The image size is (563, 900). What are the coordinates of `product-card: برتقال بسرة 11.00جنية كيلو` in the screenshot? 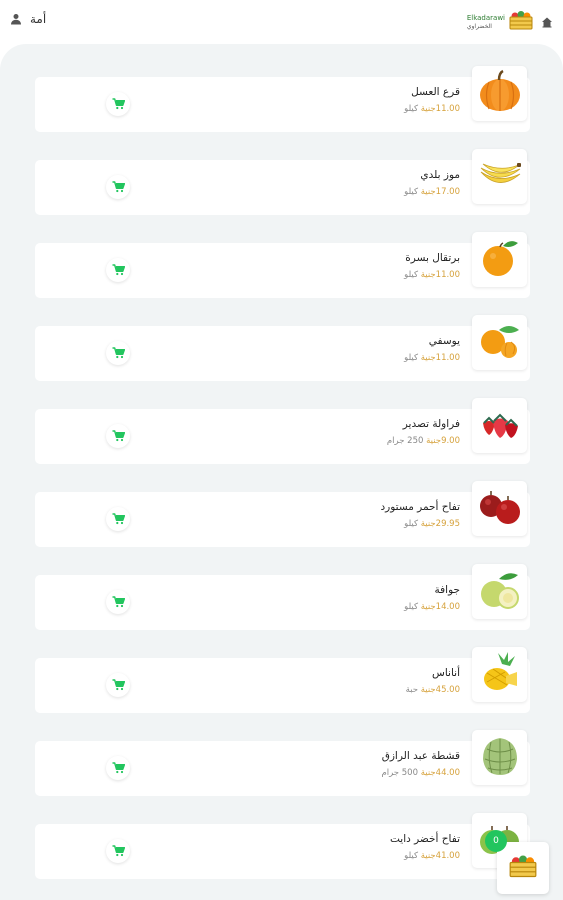 It's located at (282, 265).